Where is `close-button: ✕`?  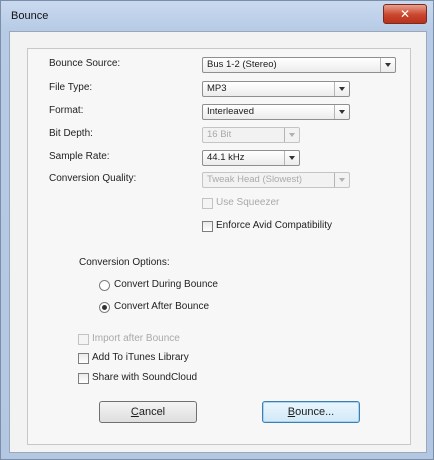 close-button: ✕ is located at coordinates (405, 14).